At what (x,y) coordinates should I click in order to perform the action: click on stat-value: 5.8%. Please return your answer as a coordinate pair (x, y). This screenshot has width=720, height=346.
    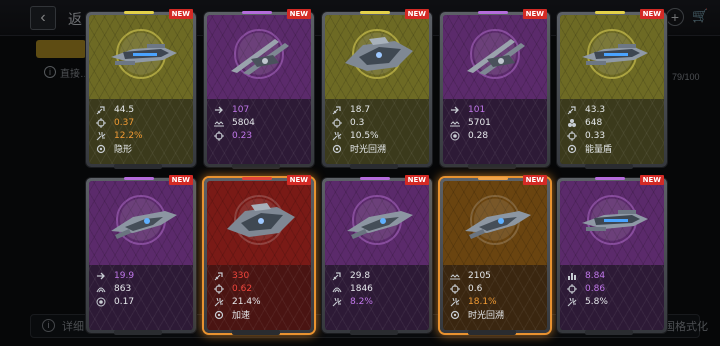
    Looking at the image, I should click on (596, 301).